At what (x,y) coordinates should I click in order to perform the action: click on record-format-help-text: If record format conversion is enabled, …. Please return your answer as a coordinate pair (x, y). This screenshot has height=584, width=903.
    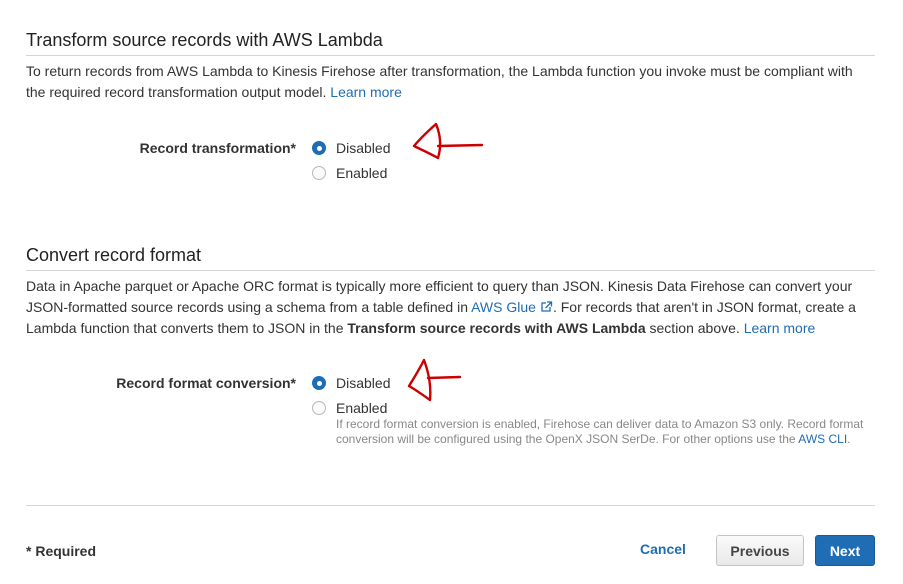
    Looking at the image, I should click on (606, 432).